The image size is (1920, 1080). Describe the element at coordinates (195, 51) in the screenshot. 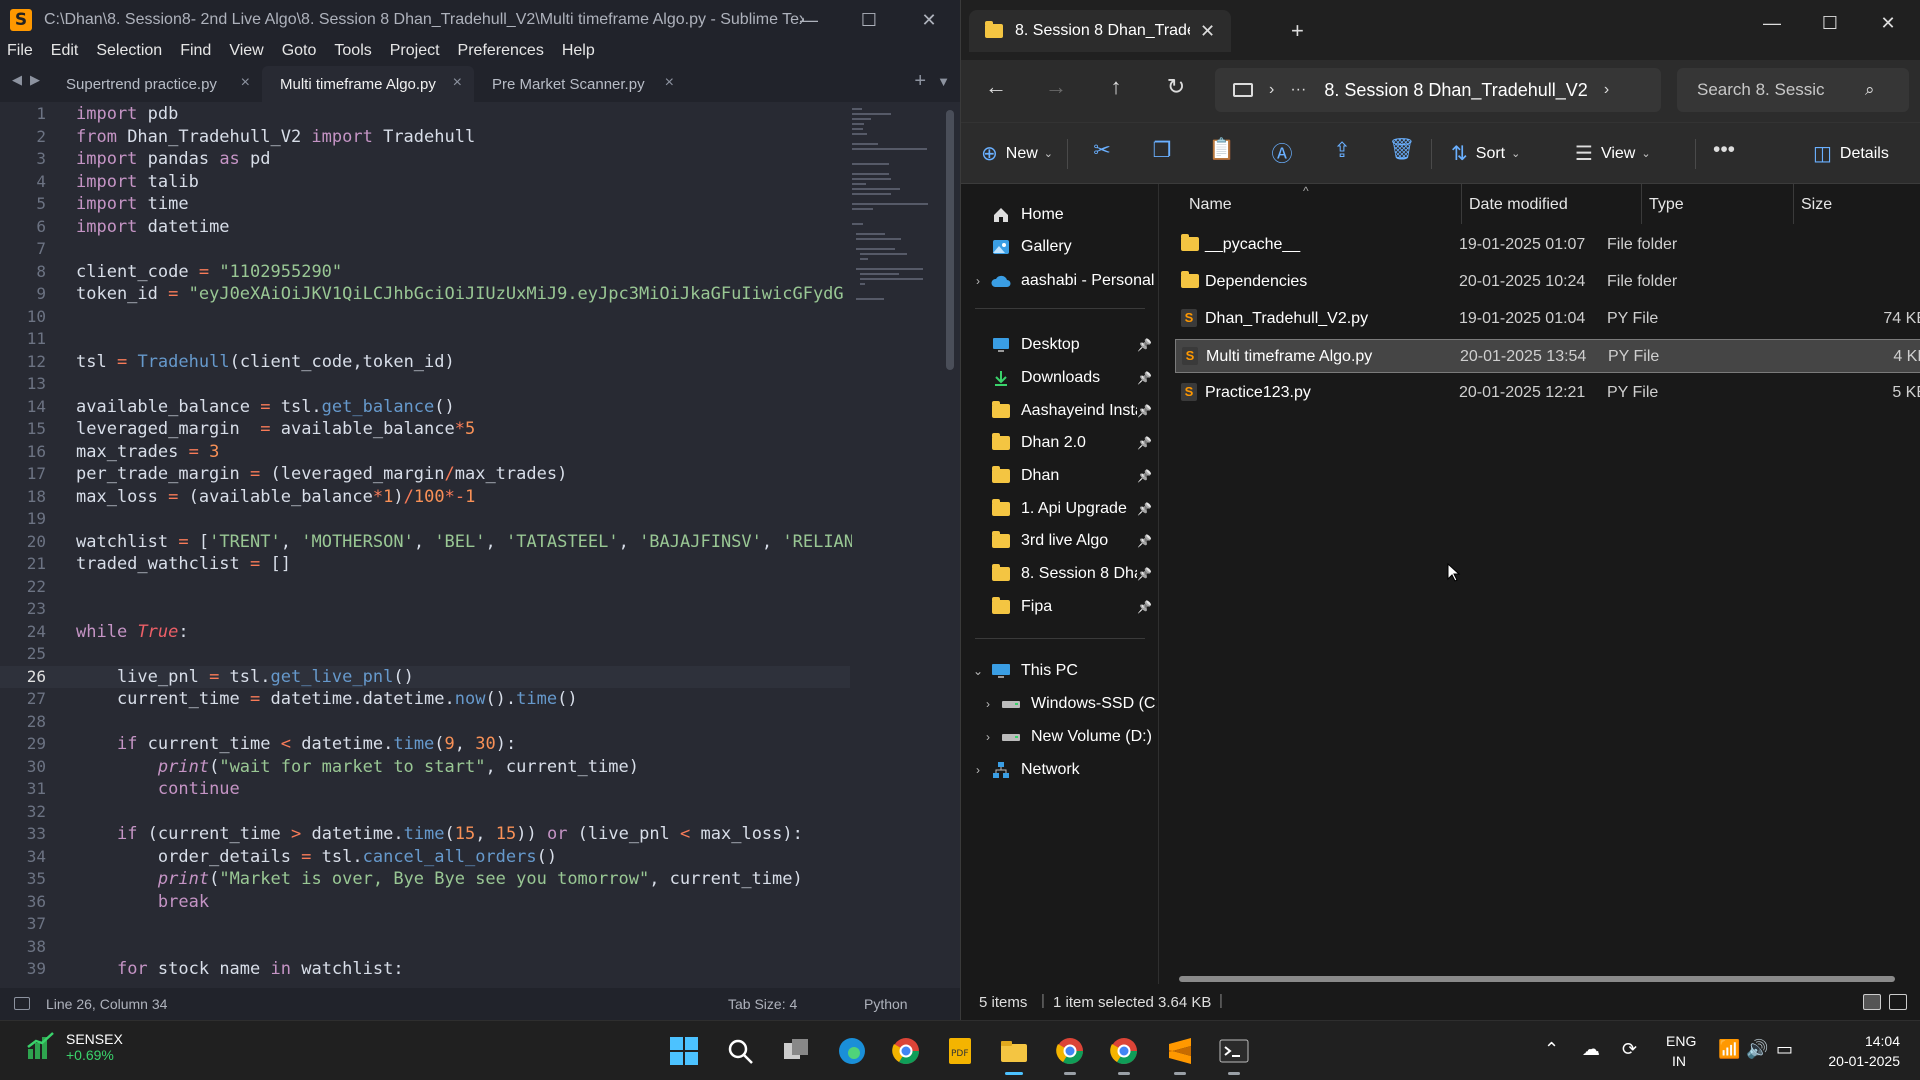

I see `menu-find: Find` at that location.